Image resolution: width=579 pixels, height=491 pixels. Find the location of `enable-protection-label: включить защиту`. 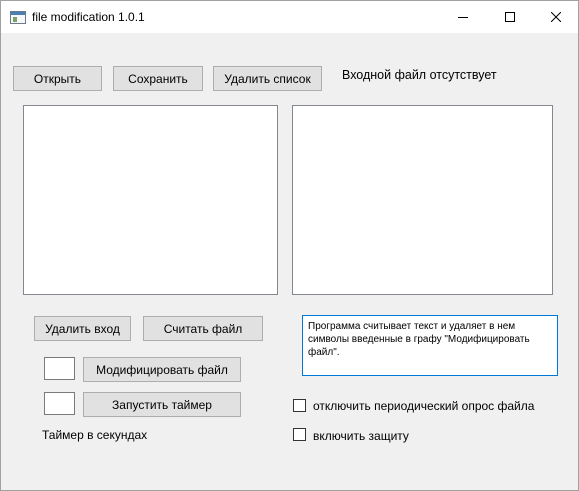

enable-protection-label: включить защиту is located at coordinates (361, 436).